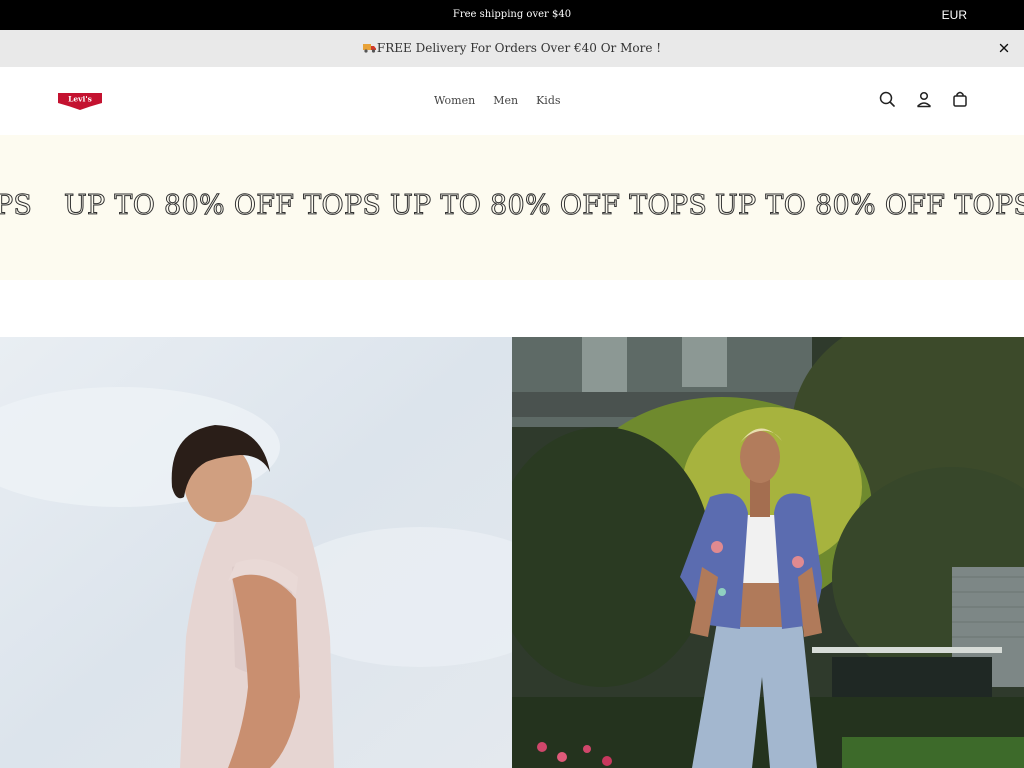  What do you see at coordinates (1004, 48) in the screenshot?
I see `close-icon` at bounding box center [1004, 48].